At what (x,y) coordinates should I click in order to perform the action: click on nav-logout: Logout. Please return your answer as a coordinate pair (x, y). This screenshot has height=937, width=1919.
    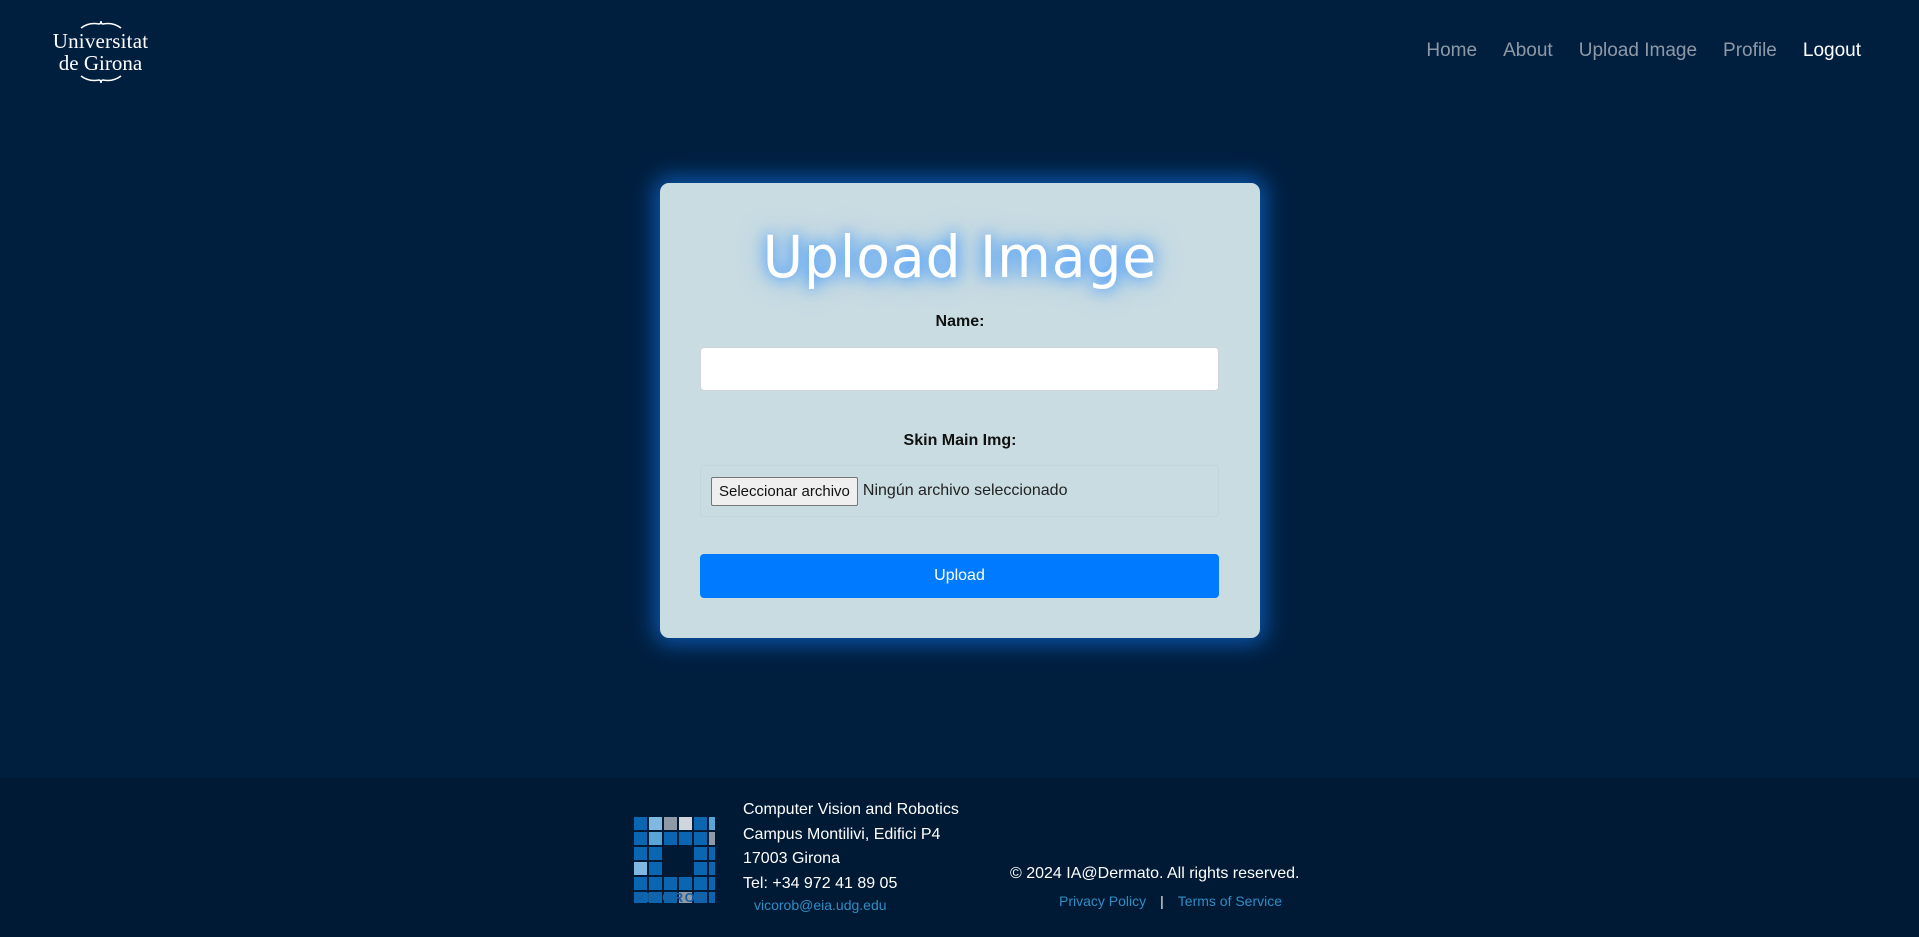
    Looking at the image, I should click on (1832, 51).